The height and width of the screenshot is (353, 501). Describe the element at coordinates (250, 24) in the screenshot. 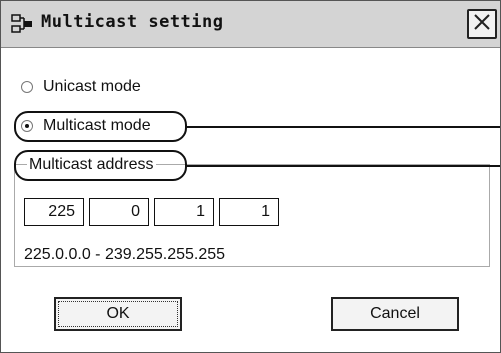

I see `title-bar: Multicast setting` at that location.